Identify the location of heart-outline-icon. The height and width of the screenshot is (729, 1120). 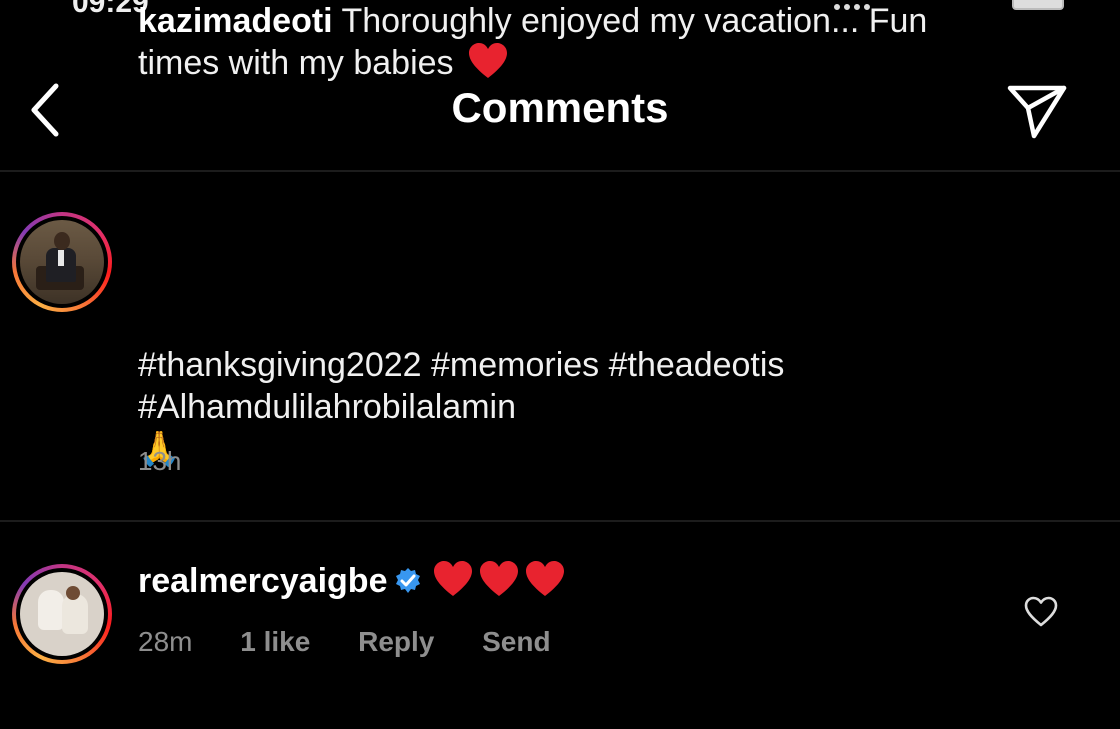
(1041, 611).